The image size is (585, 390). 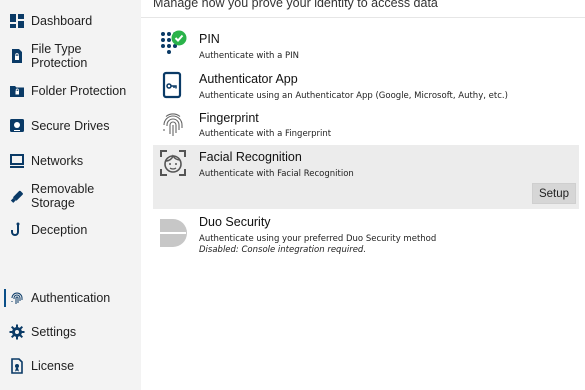 I want to click on sidebar-item-deception: Deception, so click(x=70, y=230).